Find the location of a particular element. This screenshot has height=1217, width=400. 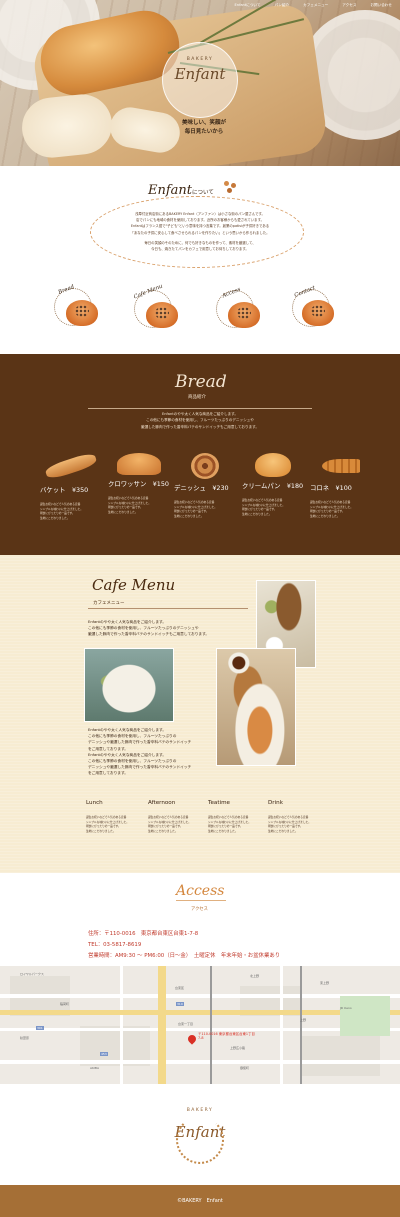

access-address: 住所：〒110-0016 東京都台東区台東1-7-8 is located at coordinates (143, 934).